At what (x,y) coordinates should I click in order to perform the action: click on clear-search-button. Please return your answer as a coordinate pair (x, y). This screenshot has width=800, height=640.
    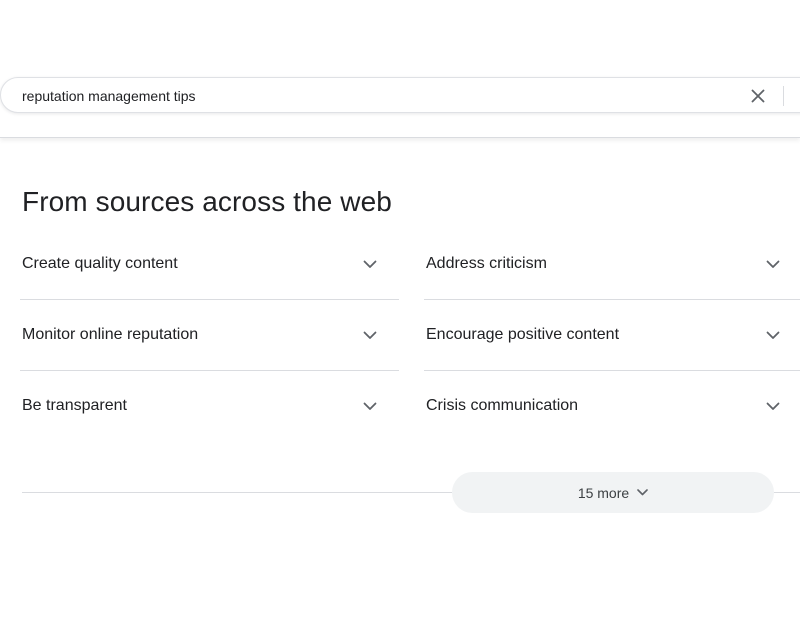
    Looking at the image, I should click on (758, 96).